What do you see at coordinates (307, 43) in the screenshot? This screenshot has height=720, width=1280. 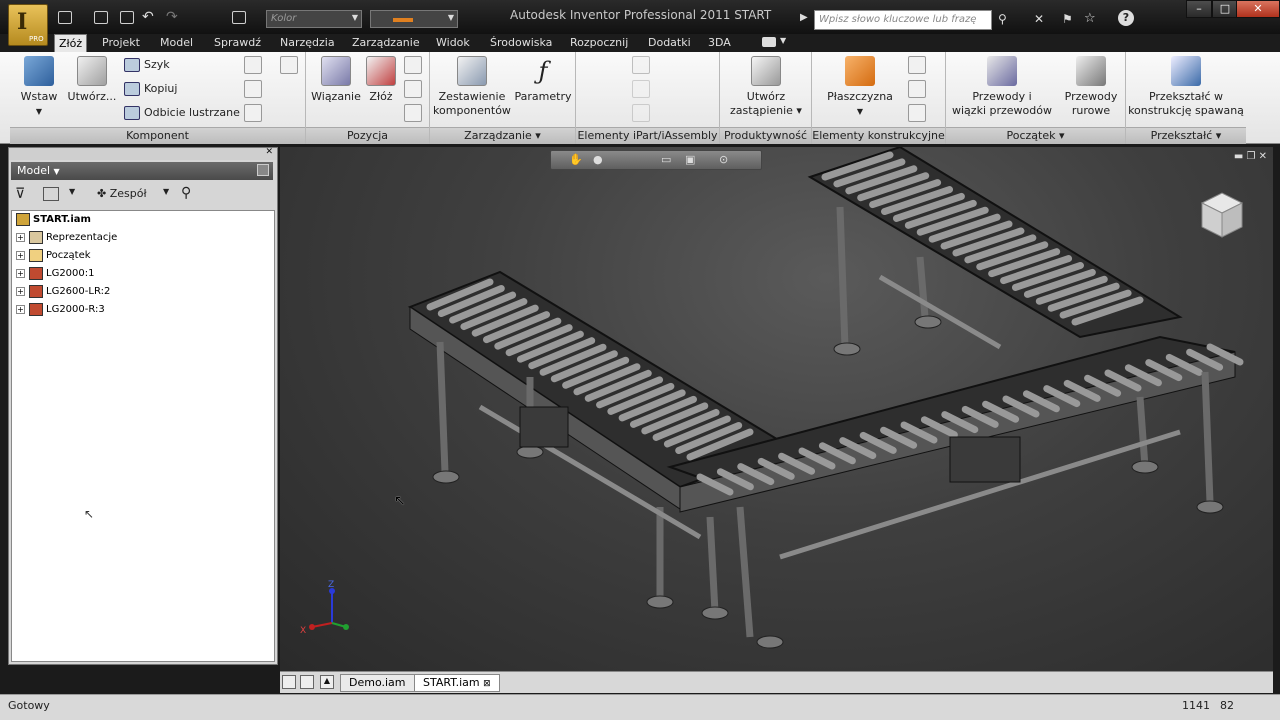 I see `tab-tools: Narzędzia` at bounding box center [307, 43].